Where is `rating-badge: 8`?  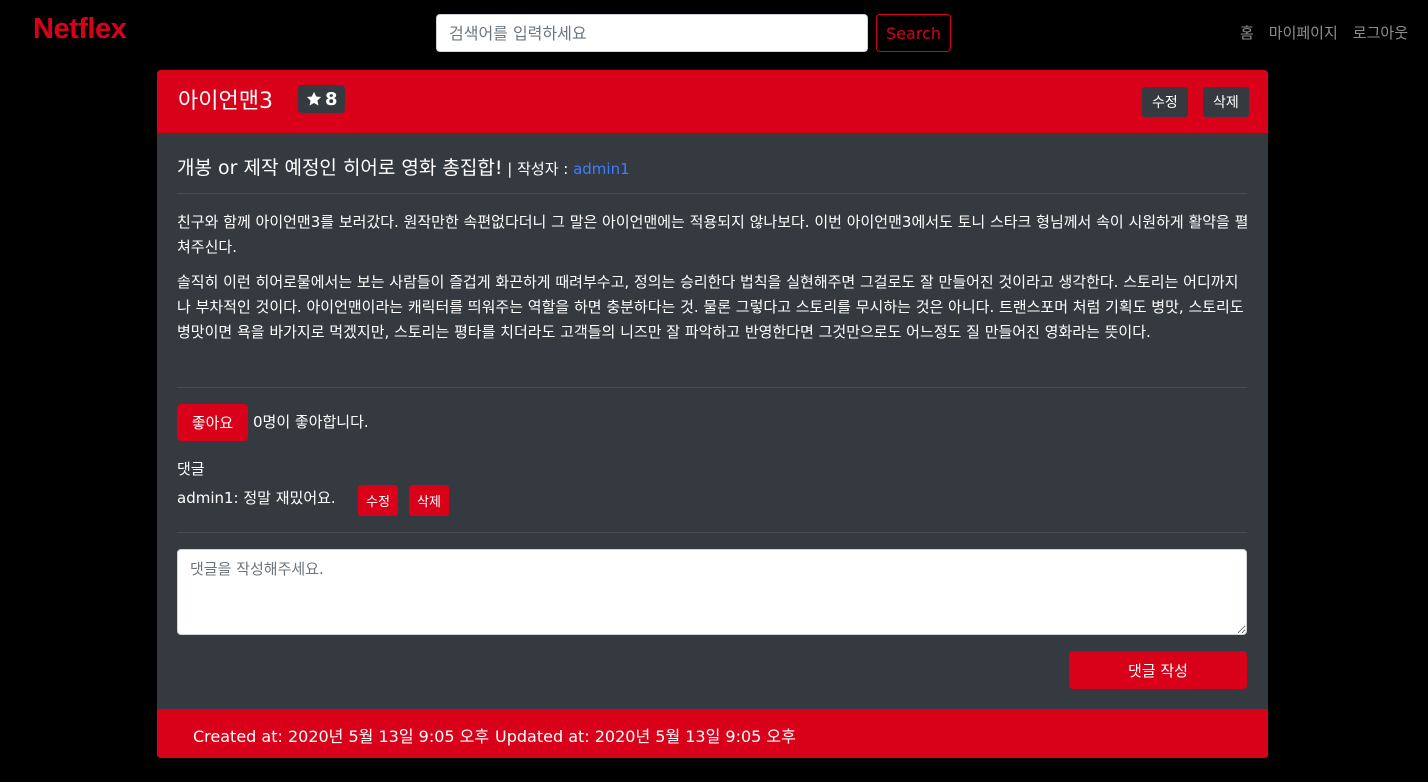
rating-badge: 8 is located at coordinates (321, 99).